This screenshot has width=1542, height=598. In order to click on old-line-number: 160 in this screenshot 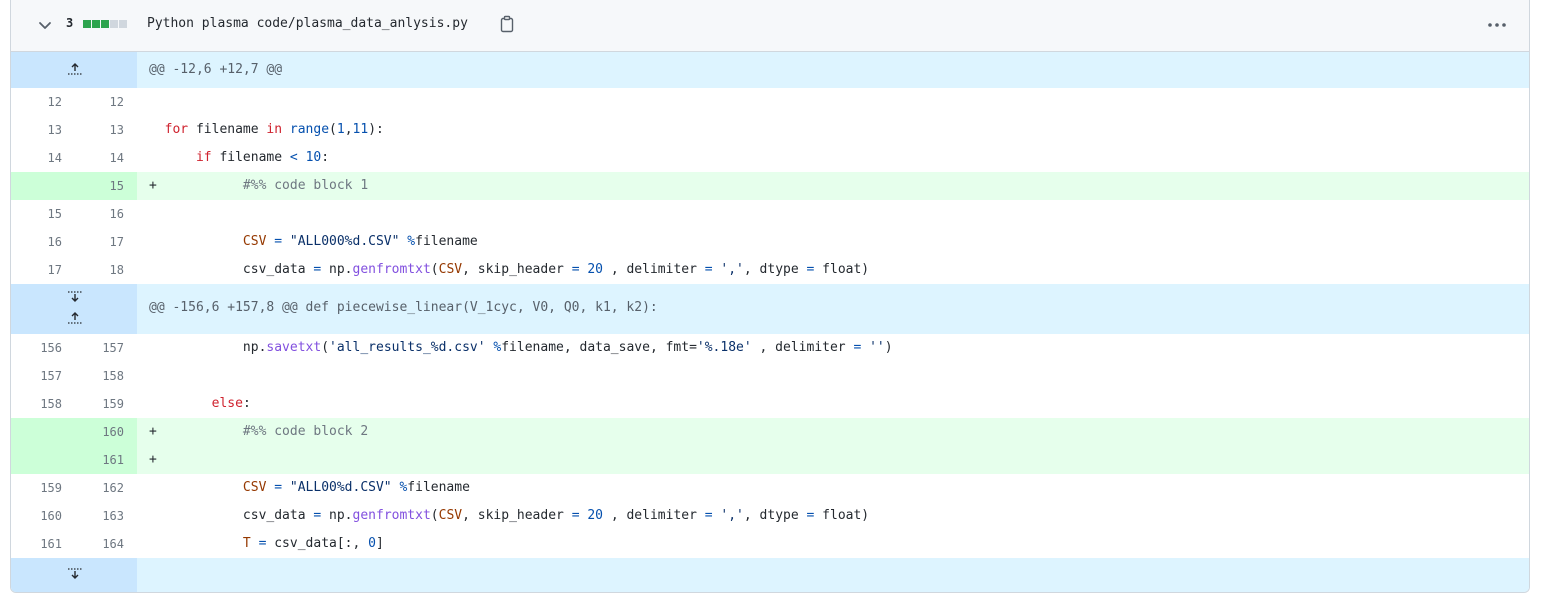, I will do `click(42, 516)`.